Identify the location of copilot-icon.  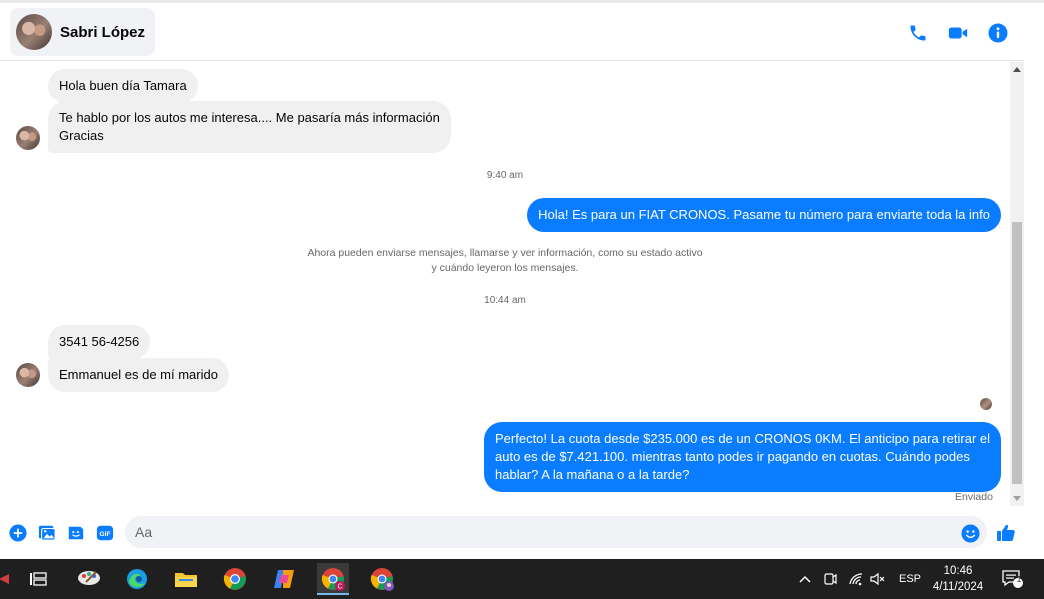
(284, 579).